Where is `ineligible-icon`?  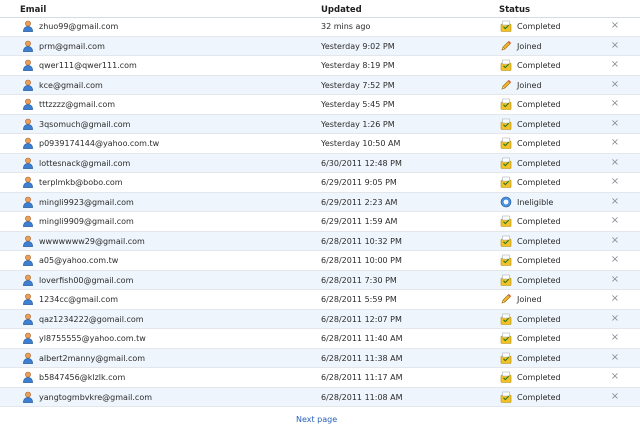 ineligible-icon is located at coordinates (506, 202).